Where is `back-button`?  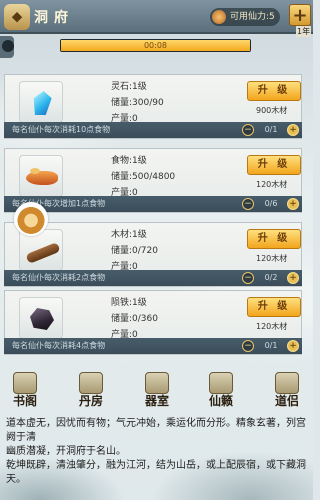
back-button is located at coordinates (7, 47).